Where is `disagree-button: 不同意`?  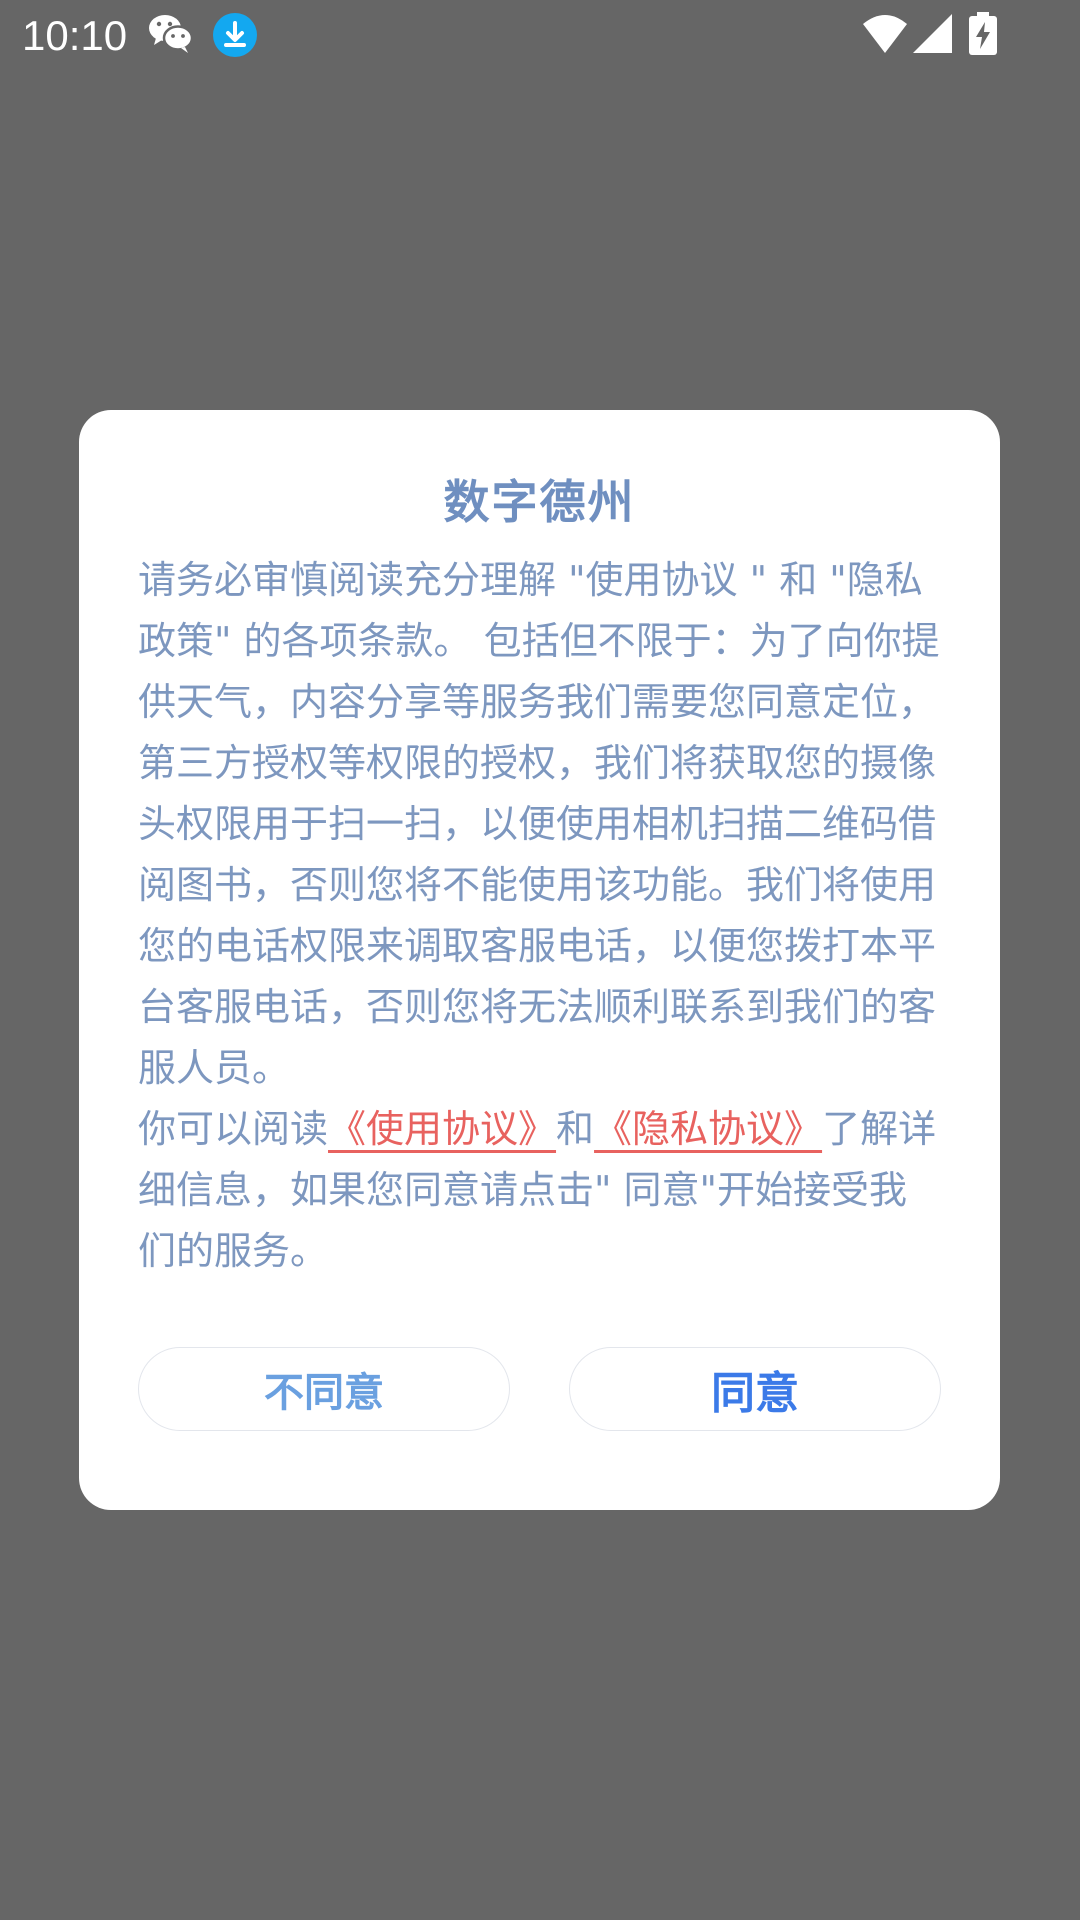
disagree-button: 不同意 is located at coordinates (324, 1389).